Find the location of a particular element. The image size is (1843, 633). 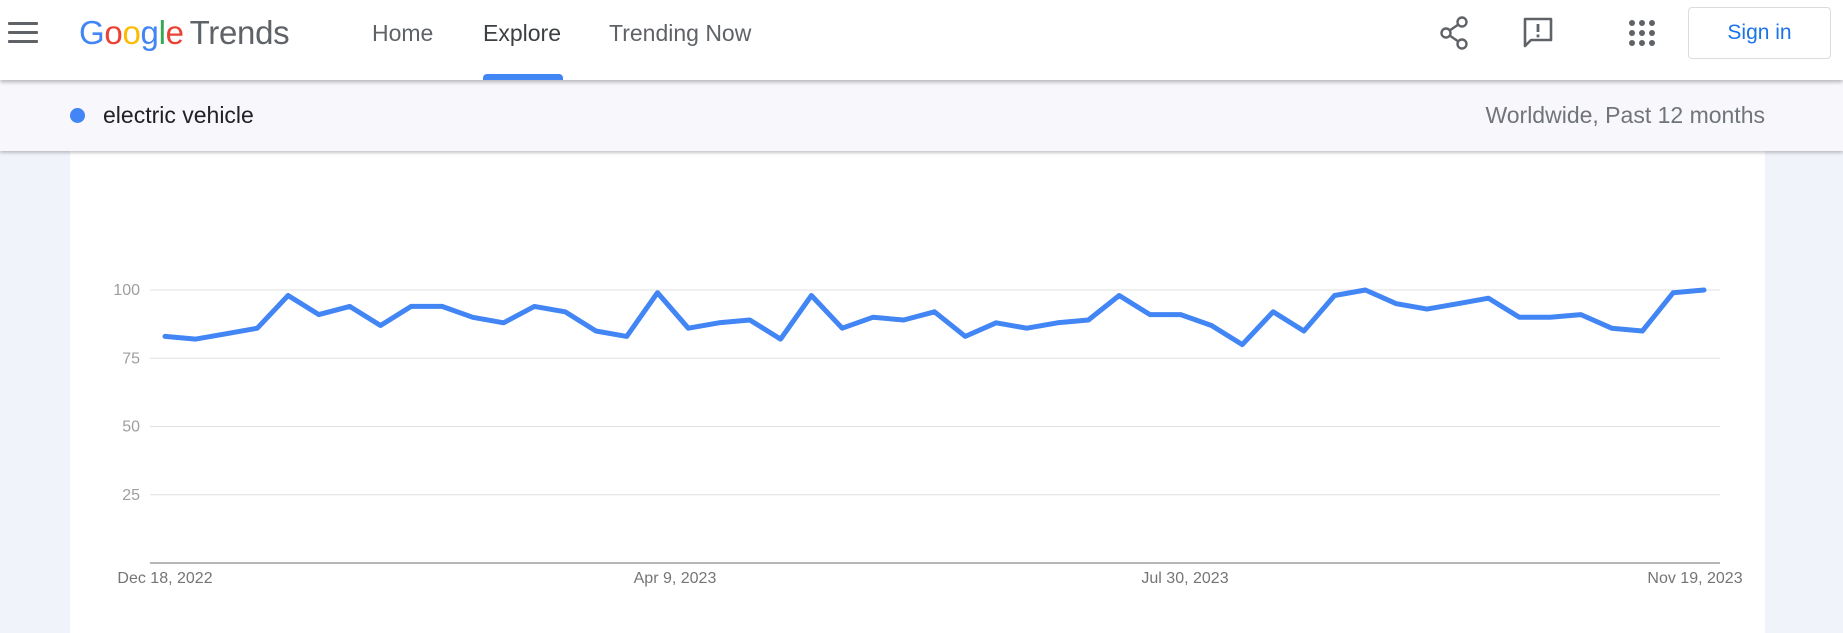

logo-letter-1: G is located at coordinates (92, 32).